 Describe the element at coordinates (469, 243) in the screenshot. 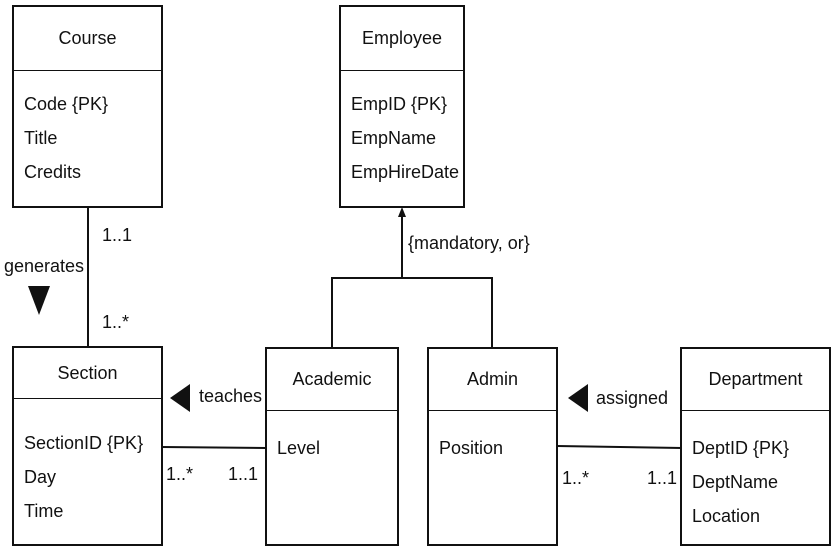

I see `generalization-constraint: {mandatory, or}` at that location.